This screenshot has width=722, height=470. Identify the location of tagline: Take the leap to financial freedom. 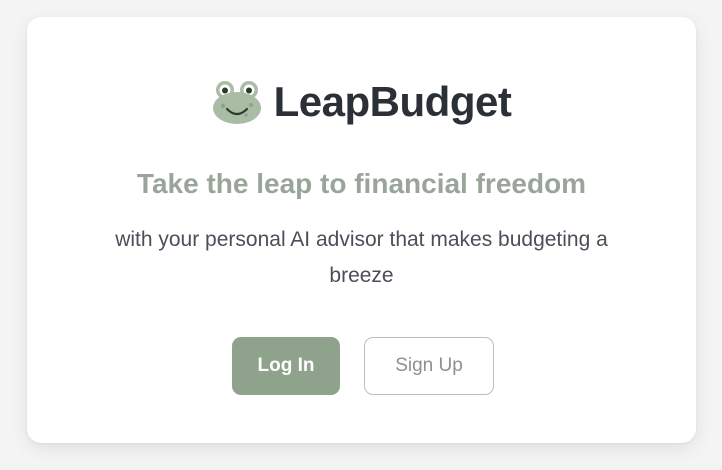
(361, 183).